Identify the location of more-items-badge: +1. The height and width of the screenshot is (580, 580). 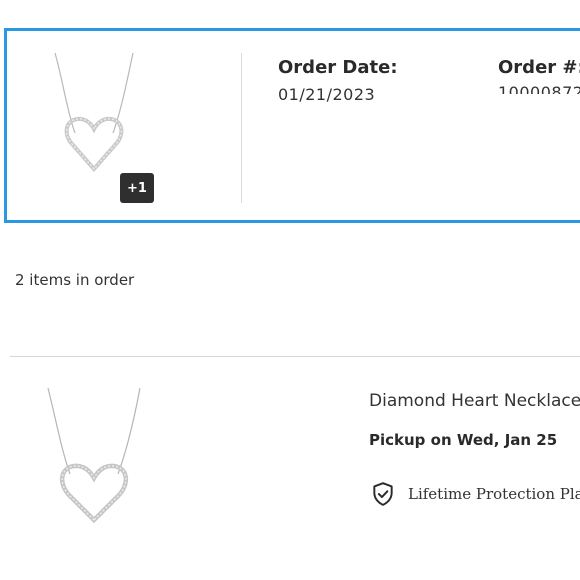
(137, 188).